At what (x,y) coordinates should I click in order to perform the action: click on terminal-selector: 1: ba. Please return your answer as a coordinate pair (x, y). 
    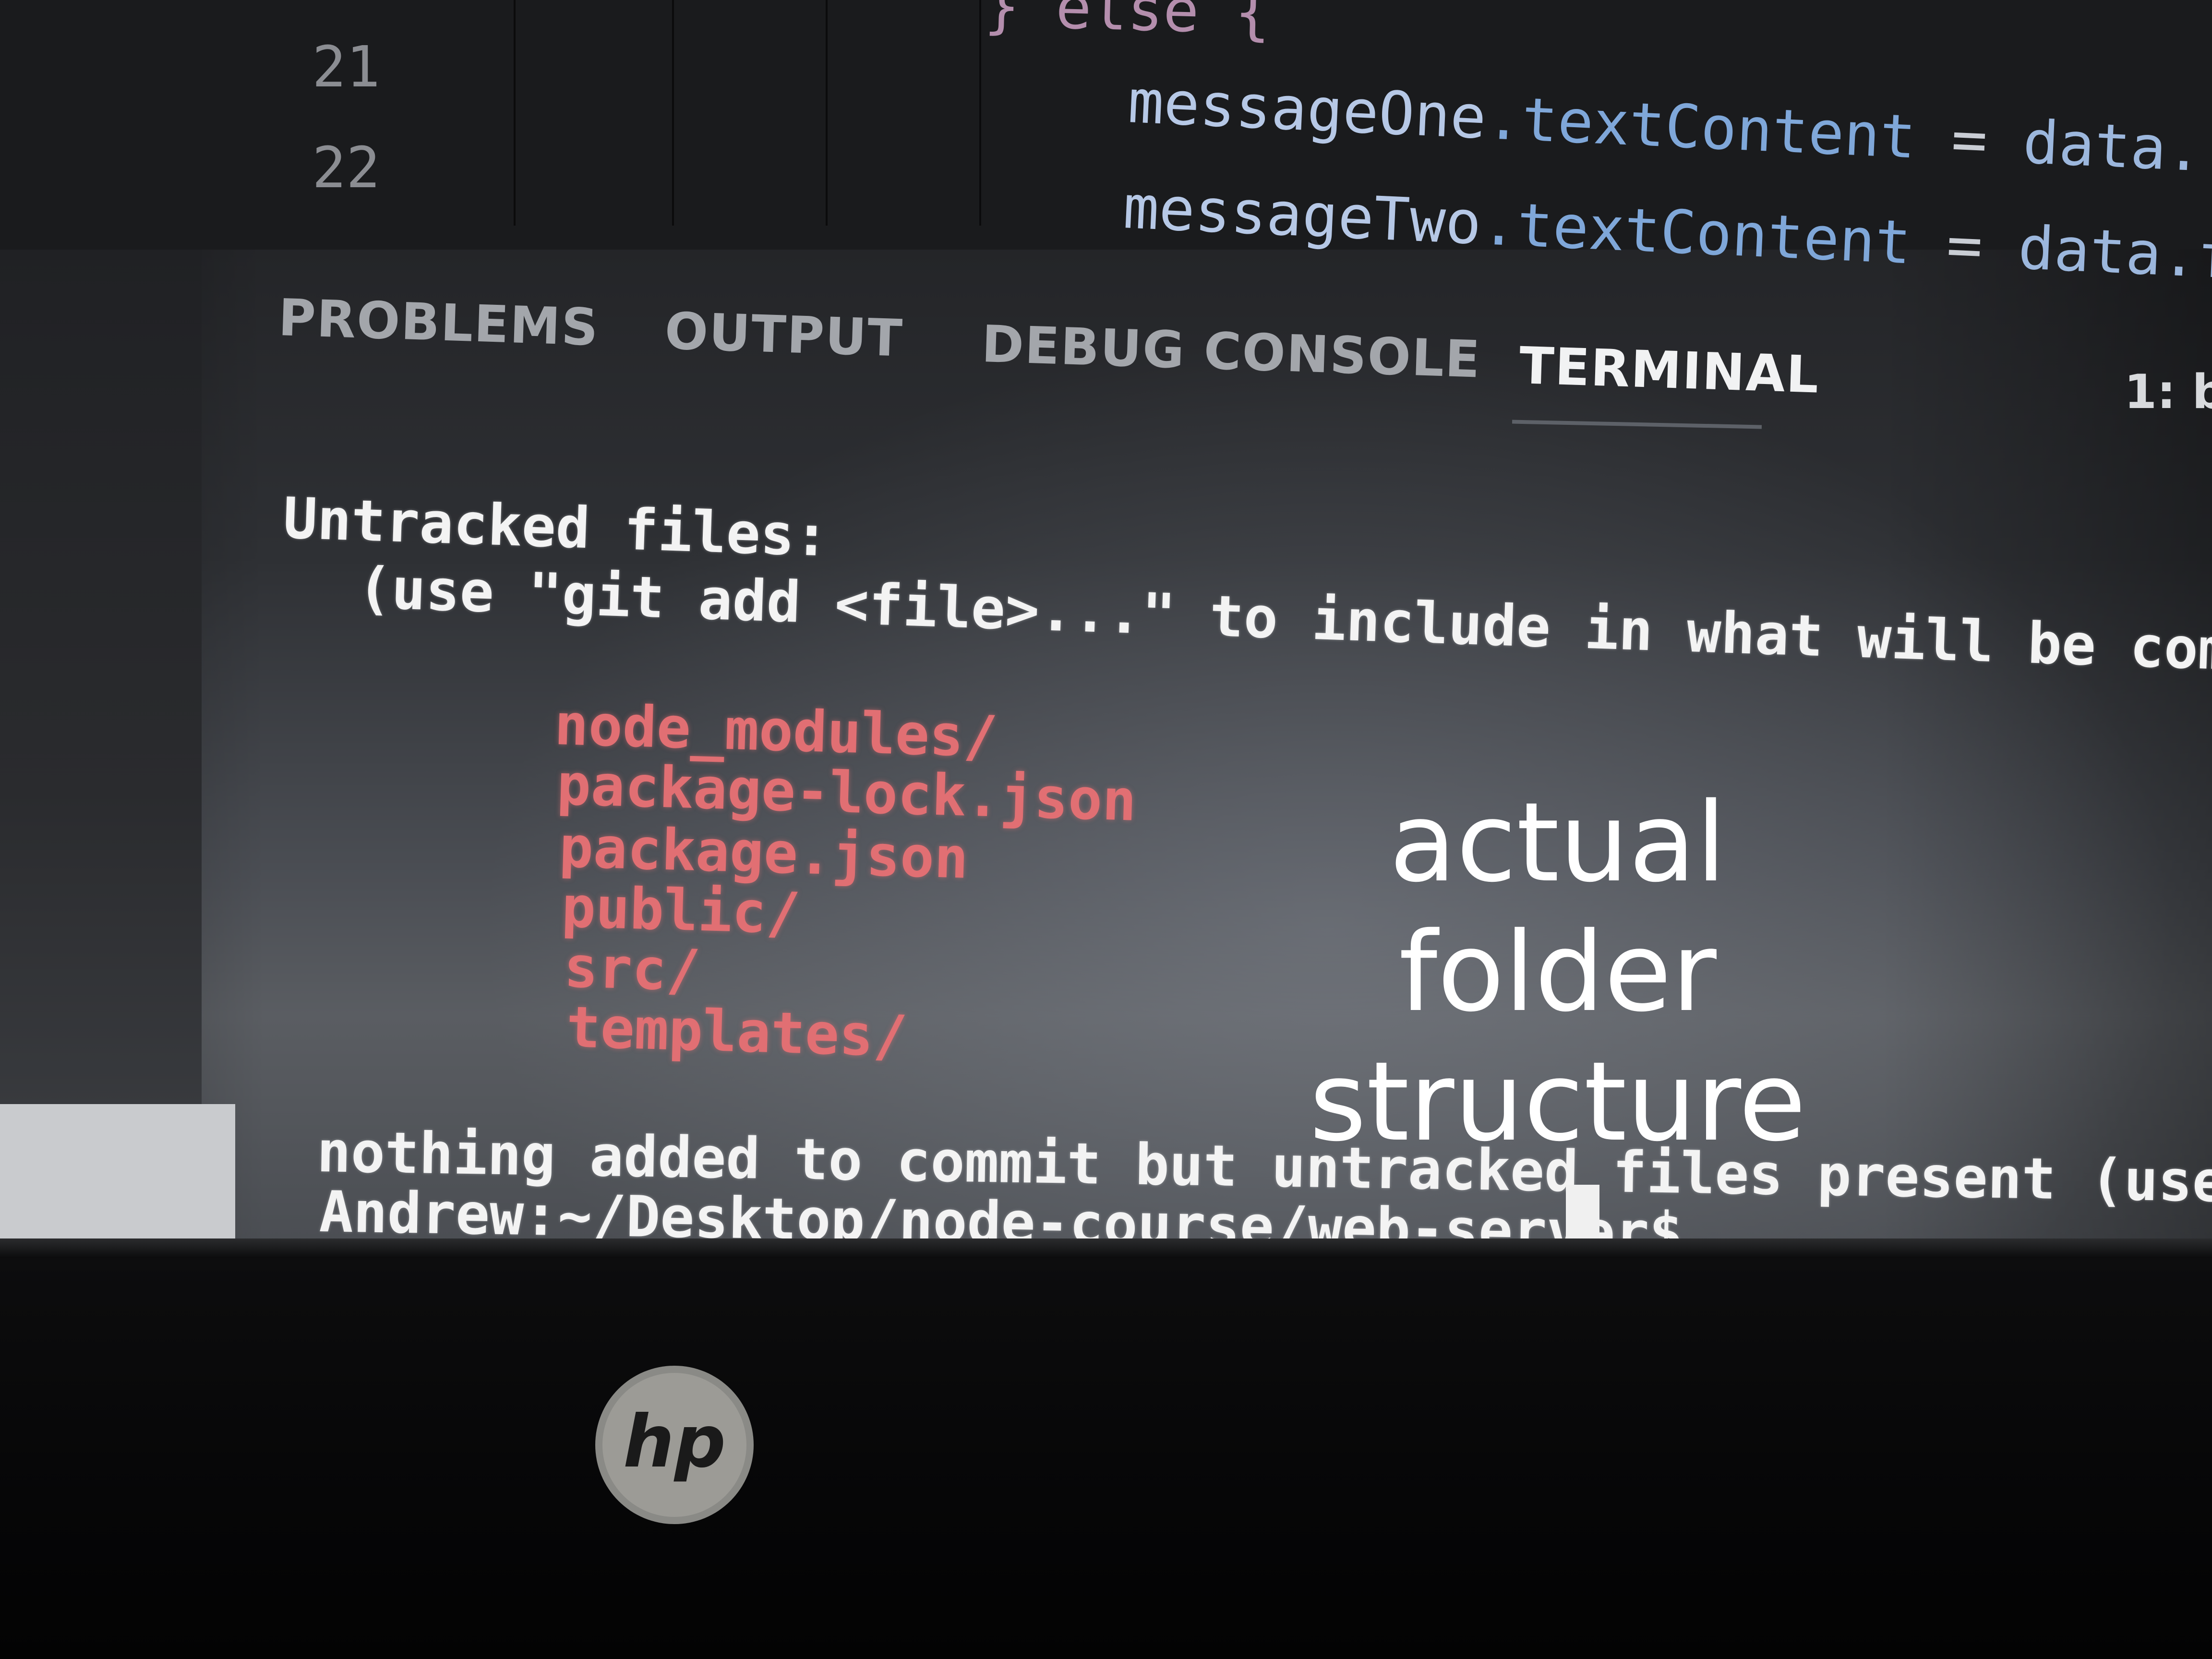
    Looking at the image, I should click on (2168, 392).